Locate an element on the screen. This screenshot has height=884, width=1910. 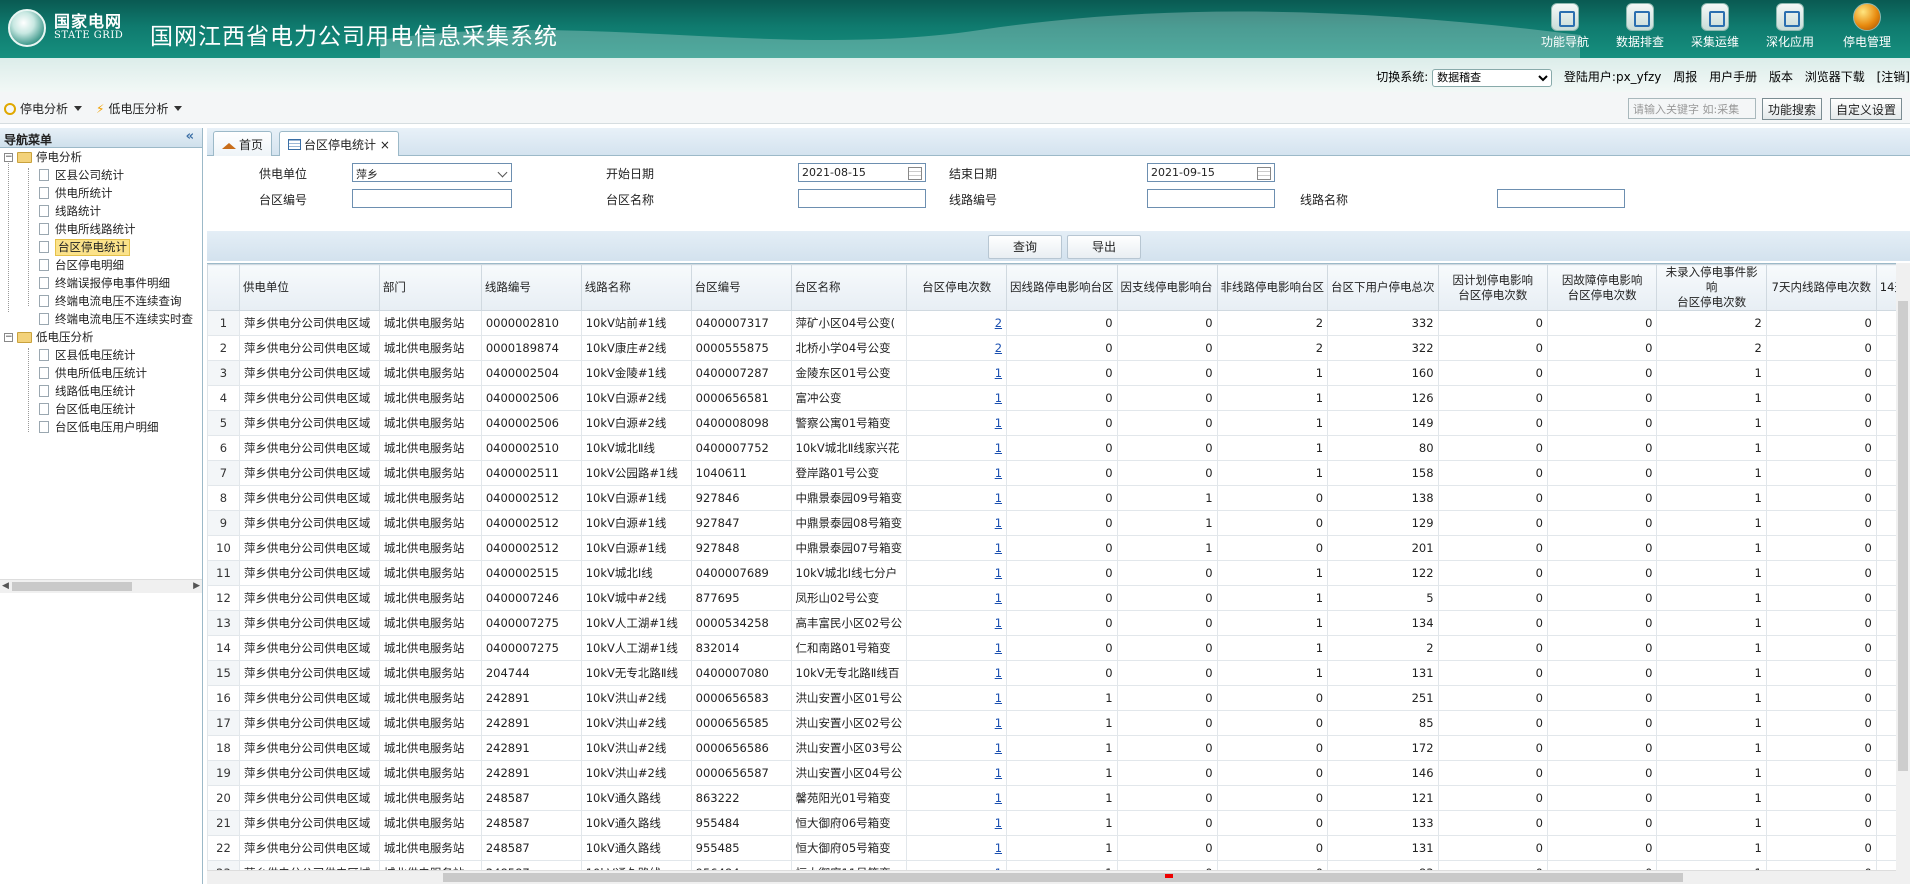
weekly-report-link: 周报 is located at coordinates (1685, 77).